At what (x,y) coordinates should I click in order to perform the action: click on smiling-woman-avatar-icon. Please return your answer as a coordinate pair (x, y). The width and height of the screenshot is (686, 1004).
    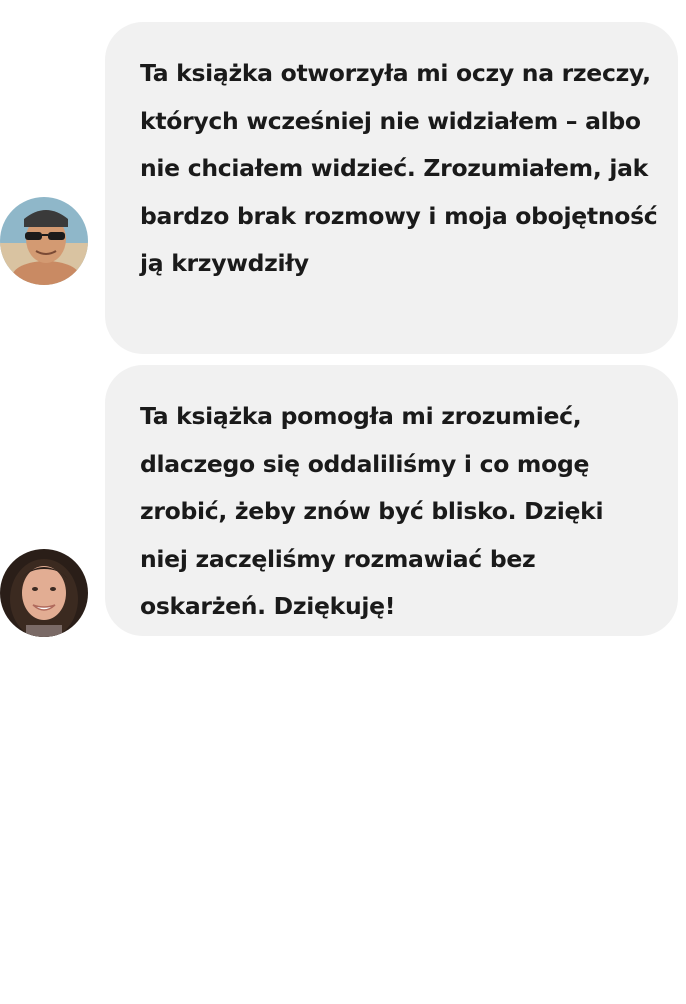
    Looking at the image, I should click on (44, 593).